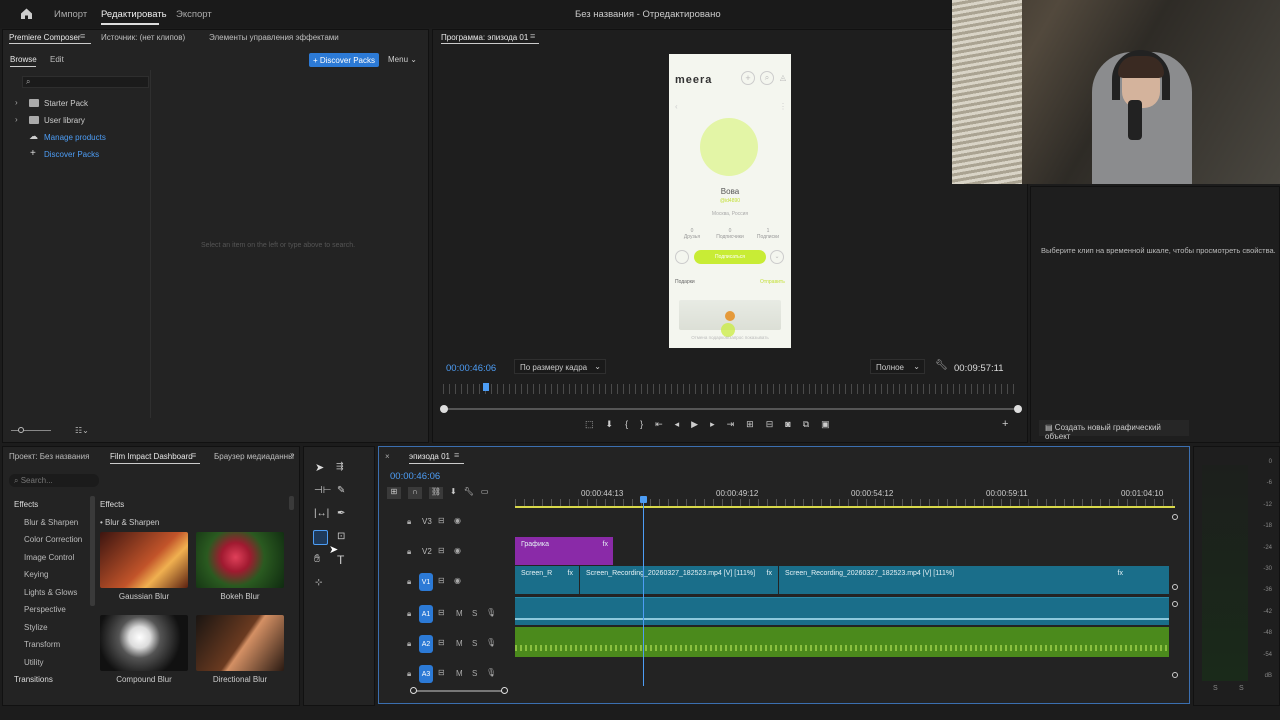 This screenshot has height=720, width=1280. What do you see at coordinates (1018, 409) in the screenshot?
I see `scrub-end-handle` at bounding box center [1018, 409].